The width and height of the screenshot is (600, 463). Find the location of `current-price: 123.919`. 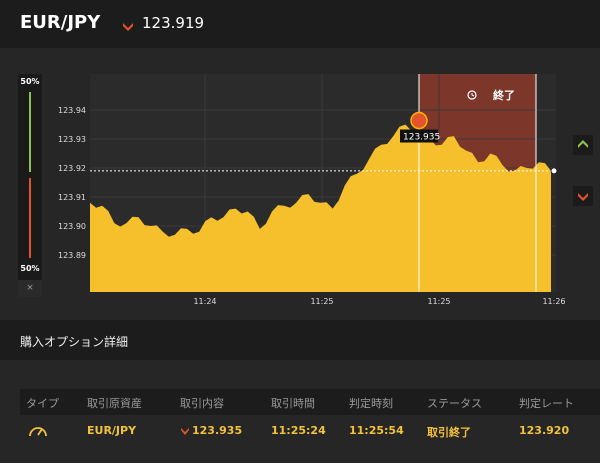

current-price: 123.919 is located at coordinates (173, 23).